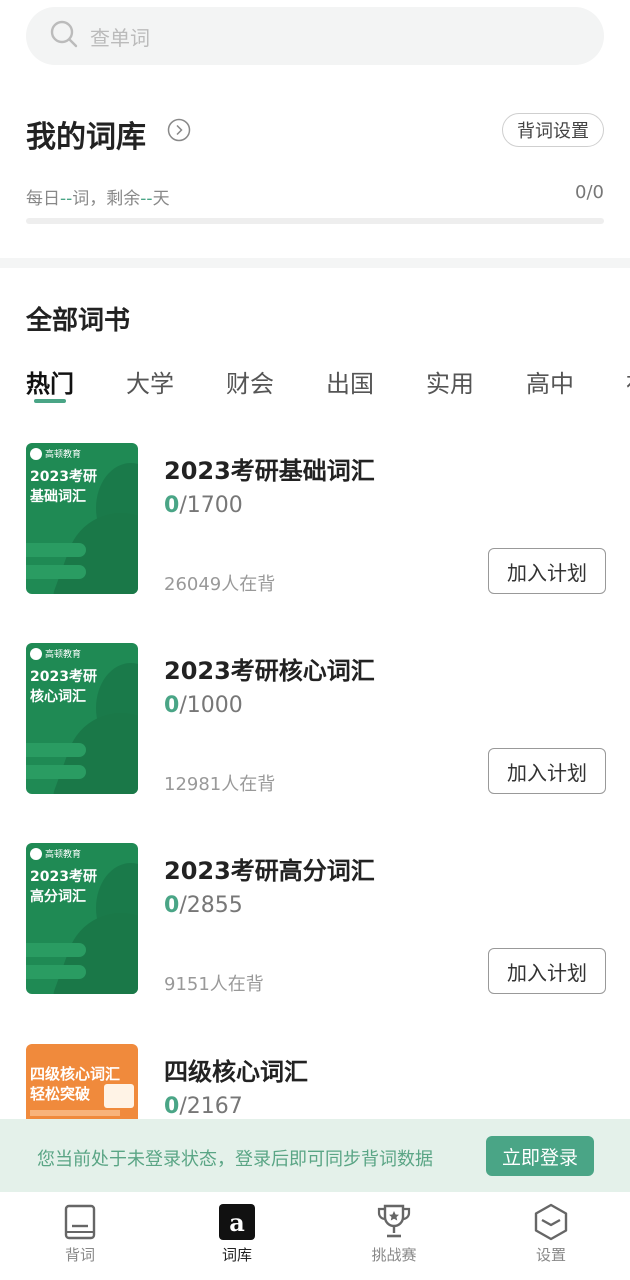  What do you see at coordinates (220, 784) in the screenshot?
I see `book-readers: 12981人在背` at bounding box center [220, 784].